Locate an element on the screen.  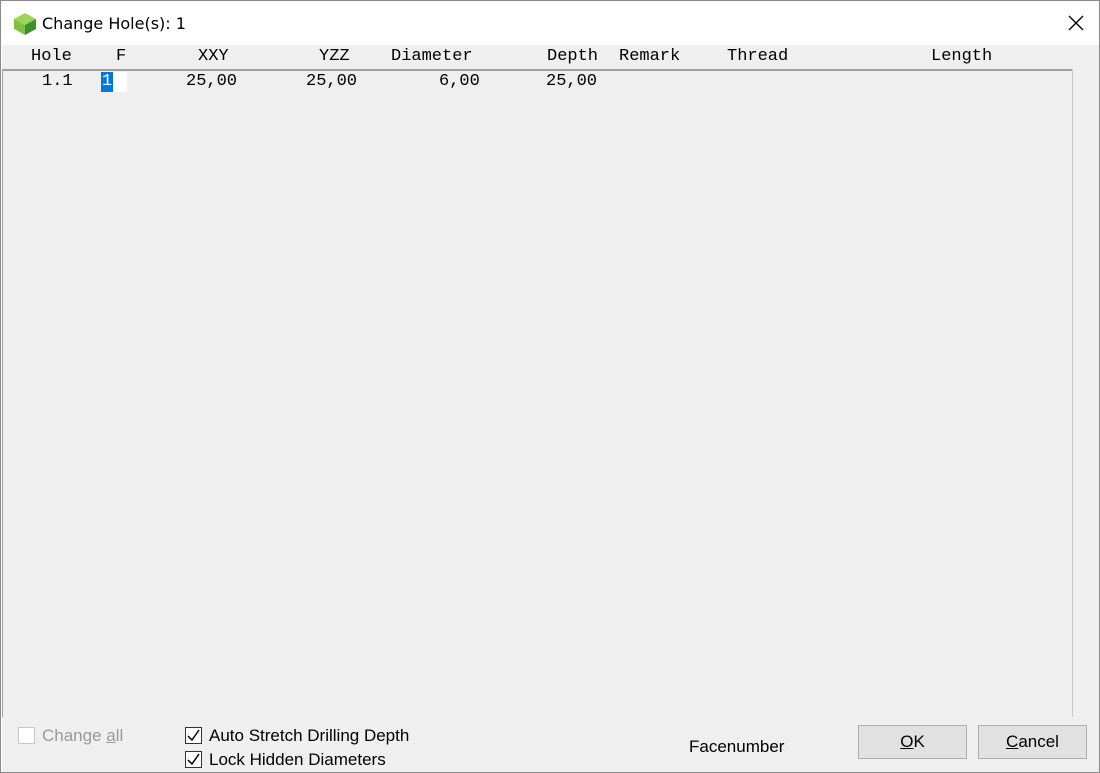
cell-f-selected-text: 1 is located at coordinates (107, 82).